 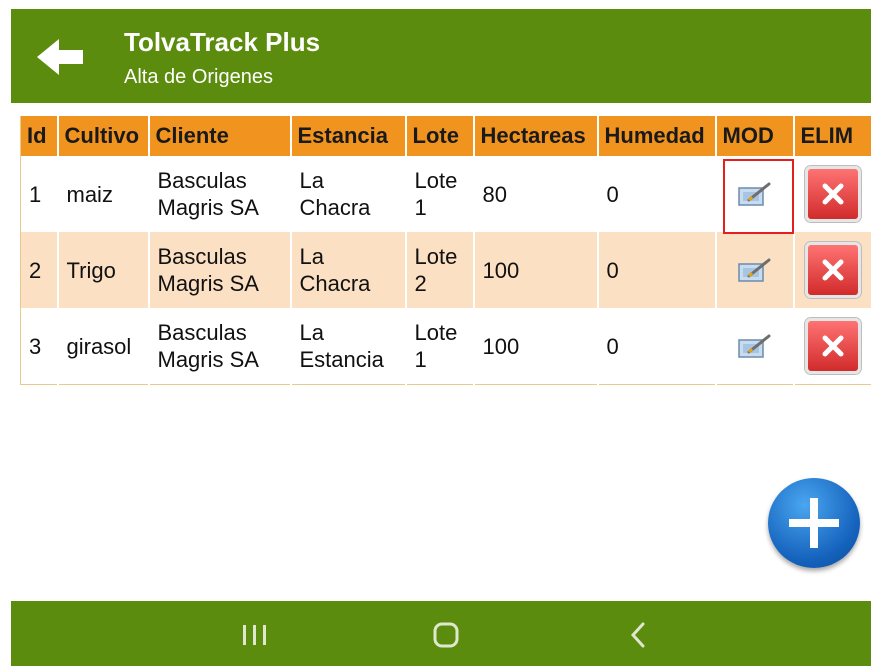 I want to click on cell-cultivo: Trigo, so click(x=103, y=270).